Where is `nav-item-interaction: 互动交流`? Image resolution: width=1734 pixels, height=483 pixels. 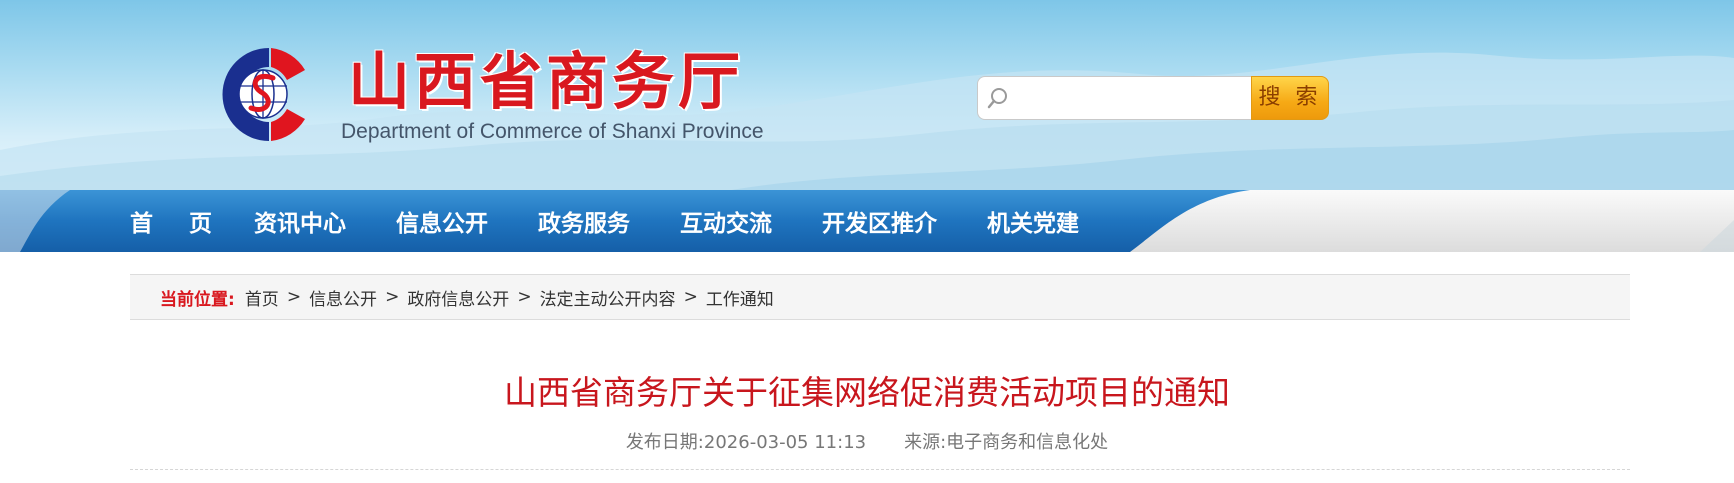 nav-item-interaction: 互动交流 is located at coordinates (726, 221).